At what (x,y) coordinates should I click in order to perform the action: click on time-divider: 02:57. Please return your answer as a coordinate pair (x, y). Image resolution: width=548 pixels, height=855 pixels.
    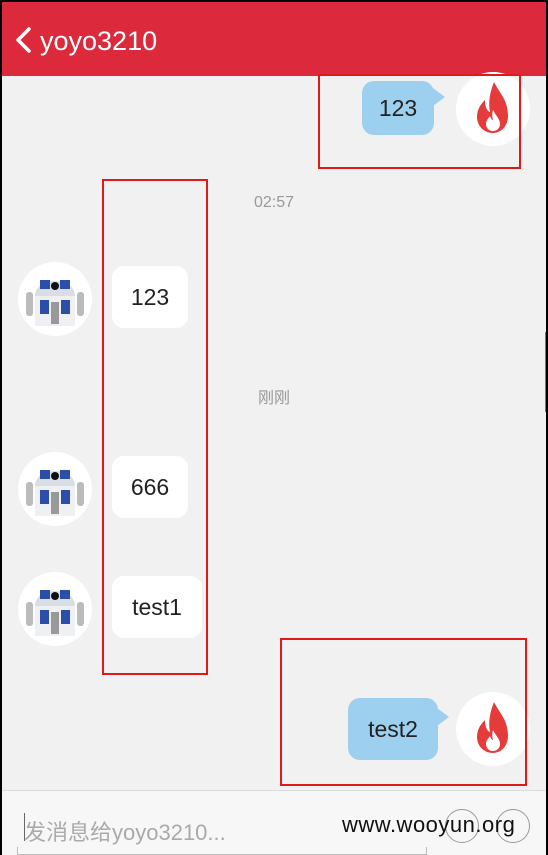
    Looking at the image, I should click on (274, 202).